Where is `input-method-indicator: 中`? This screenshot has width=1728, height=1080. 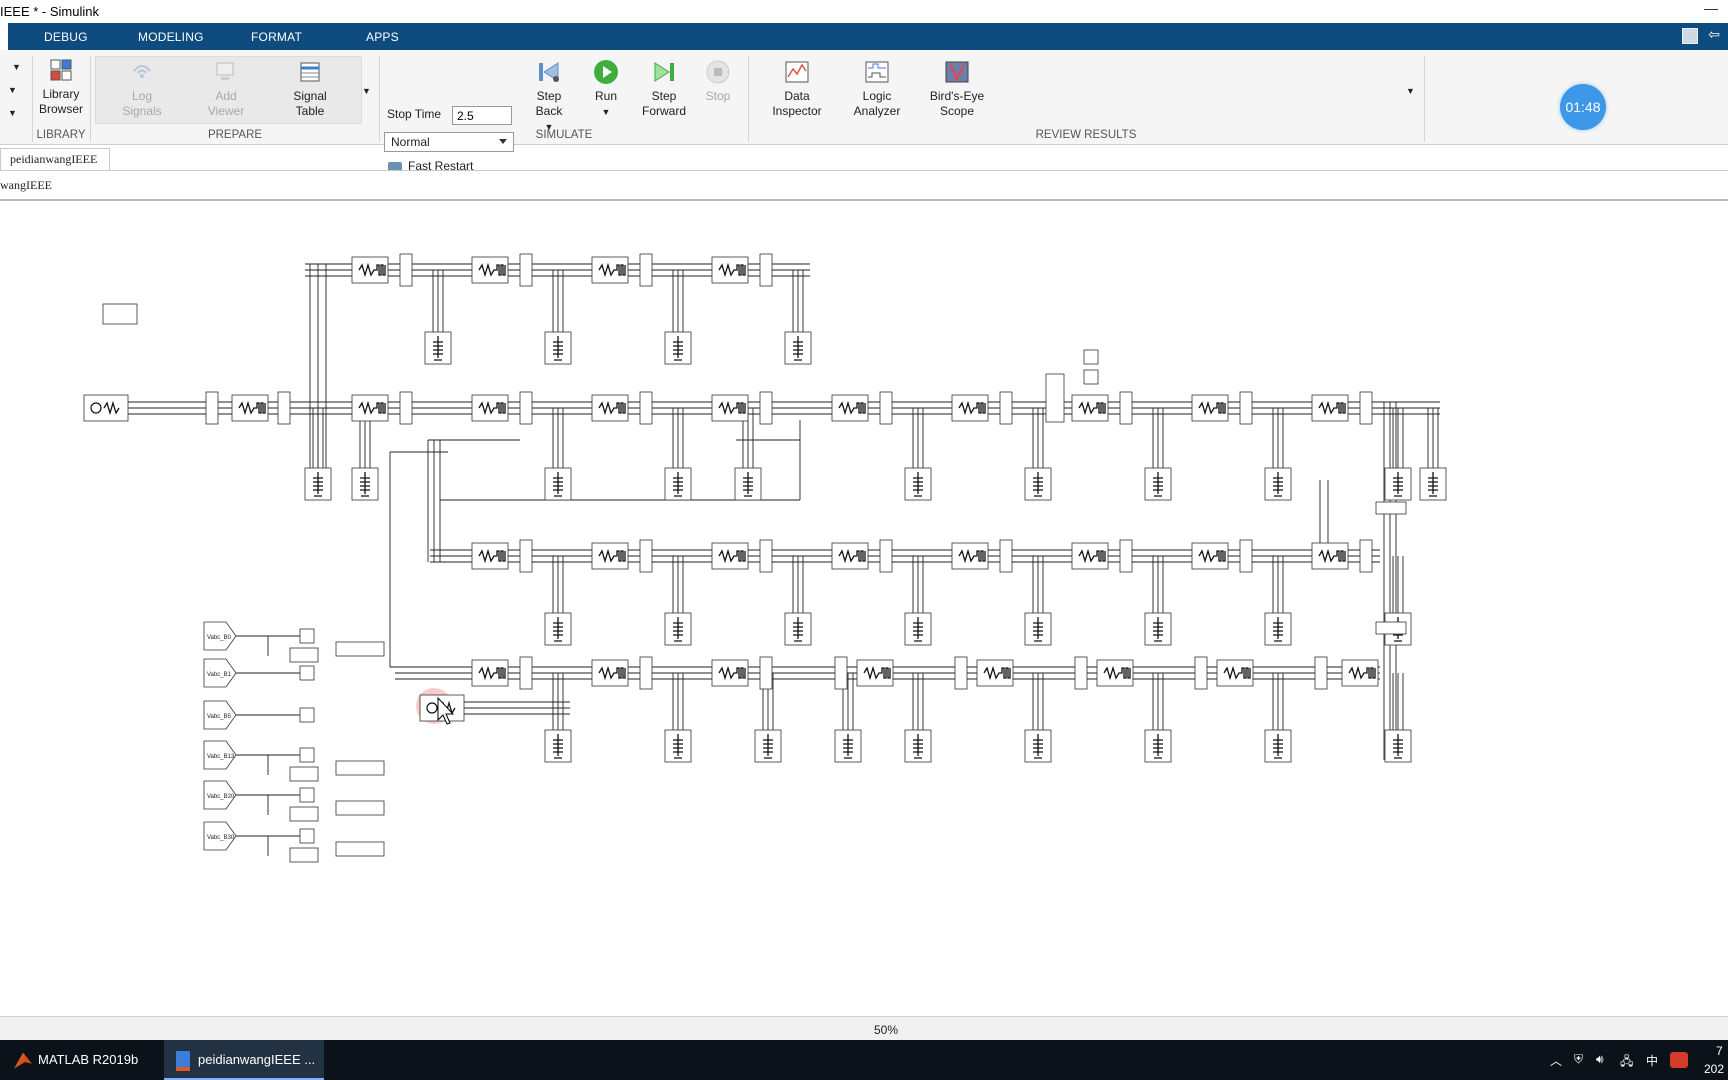
input-method-indicator: 中 is located at coordinates (1652, 1060).